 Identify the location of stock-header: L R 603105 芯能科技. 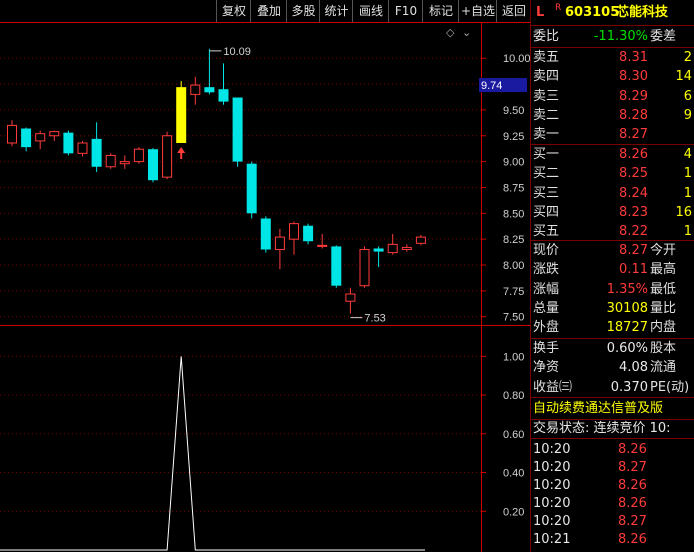
(612, 12).